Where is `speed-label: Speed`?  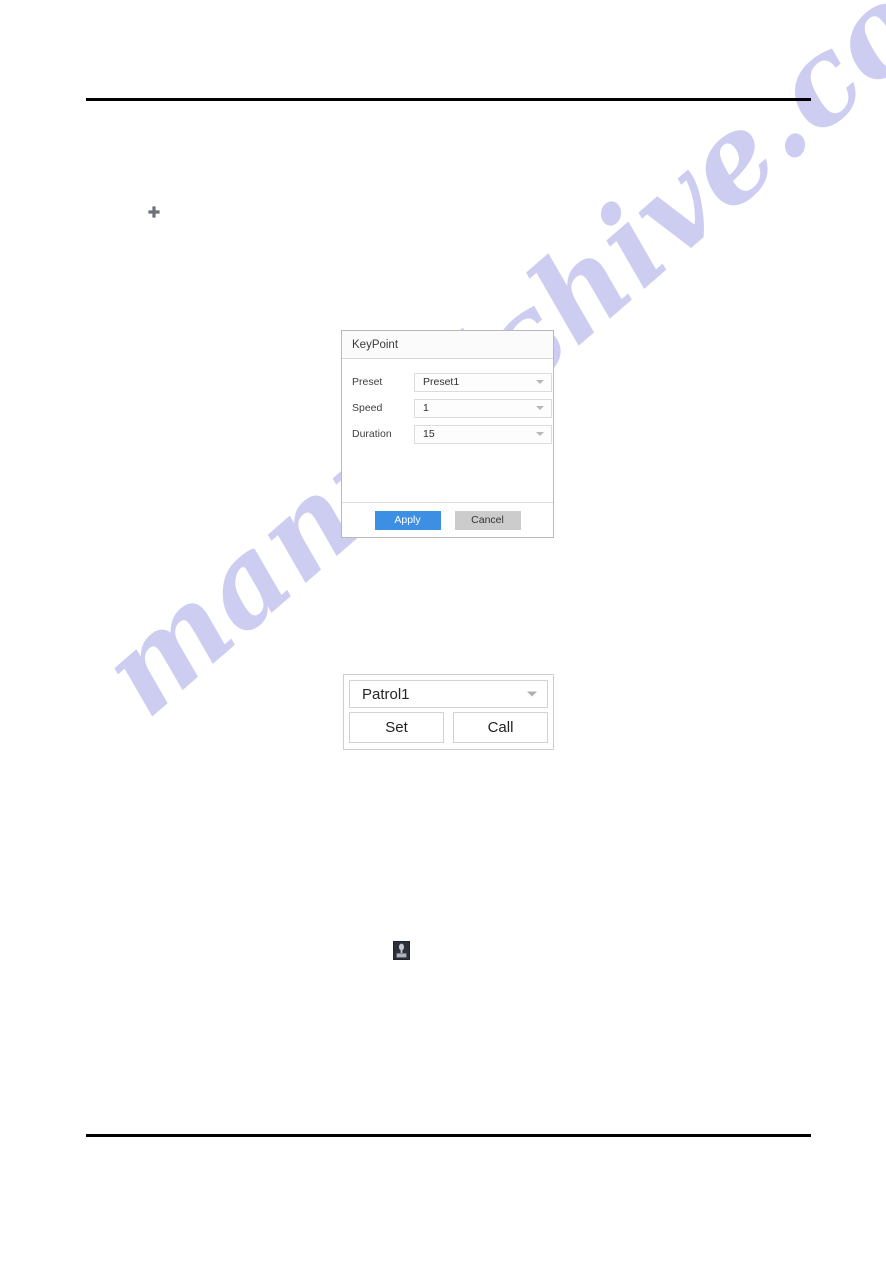 speed-label: Speed is located at coordinates (367, 408).